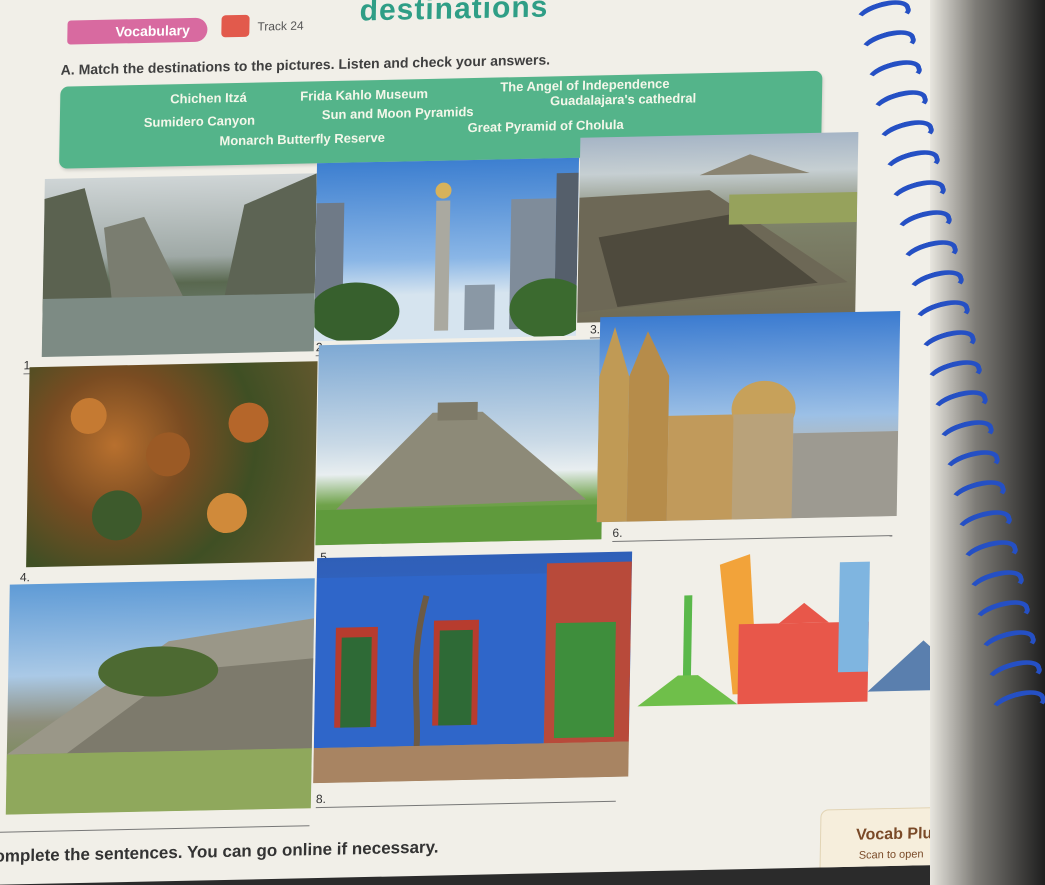 This screenshot has height=885, width=1045. I want to click on photo-frida-museum, so click(473, 667).